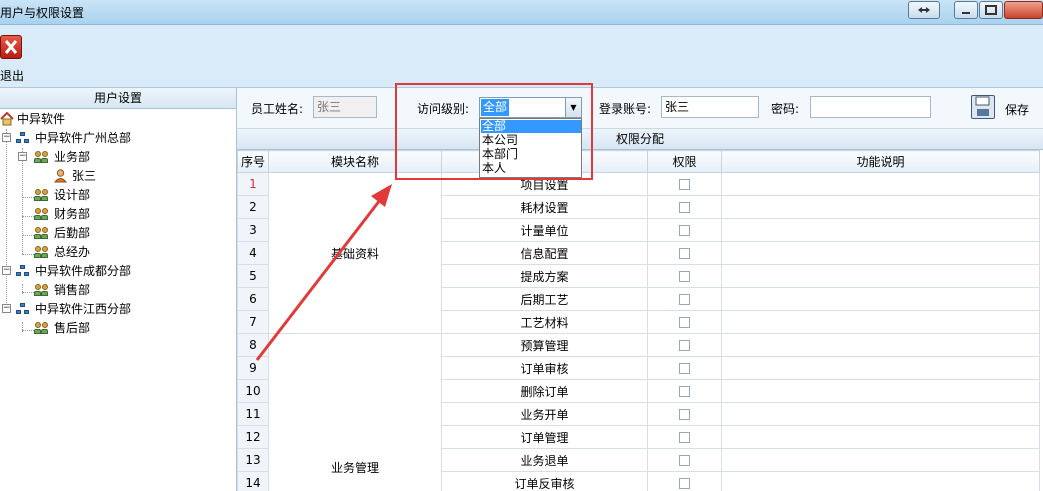 Image resolution: width=1043 pixels, height=491 pixels. What do you see at coordinates (7, 118) in the screenshot?
I see `home-icon` at bounding box center [7, 118].